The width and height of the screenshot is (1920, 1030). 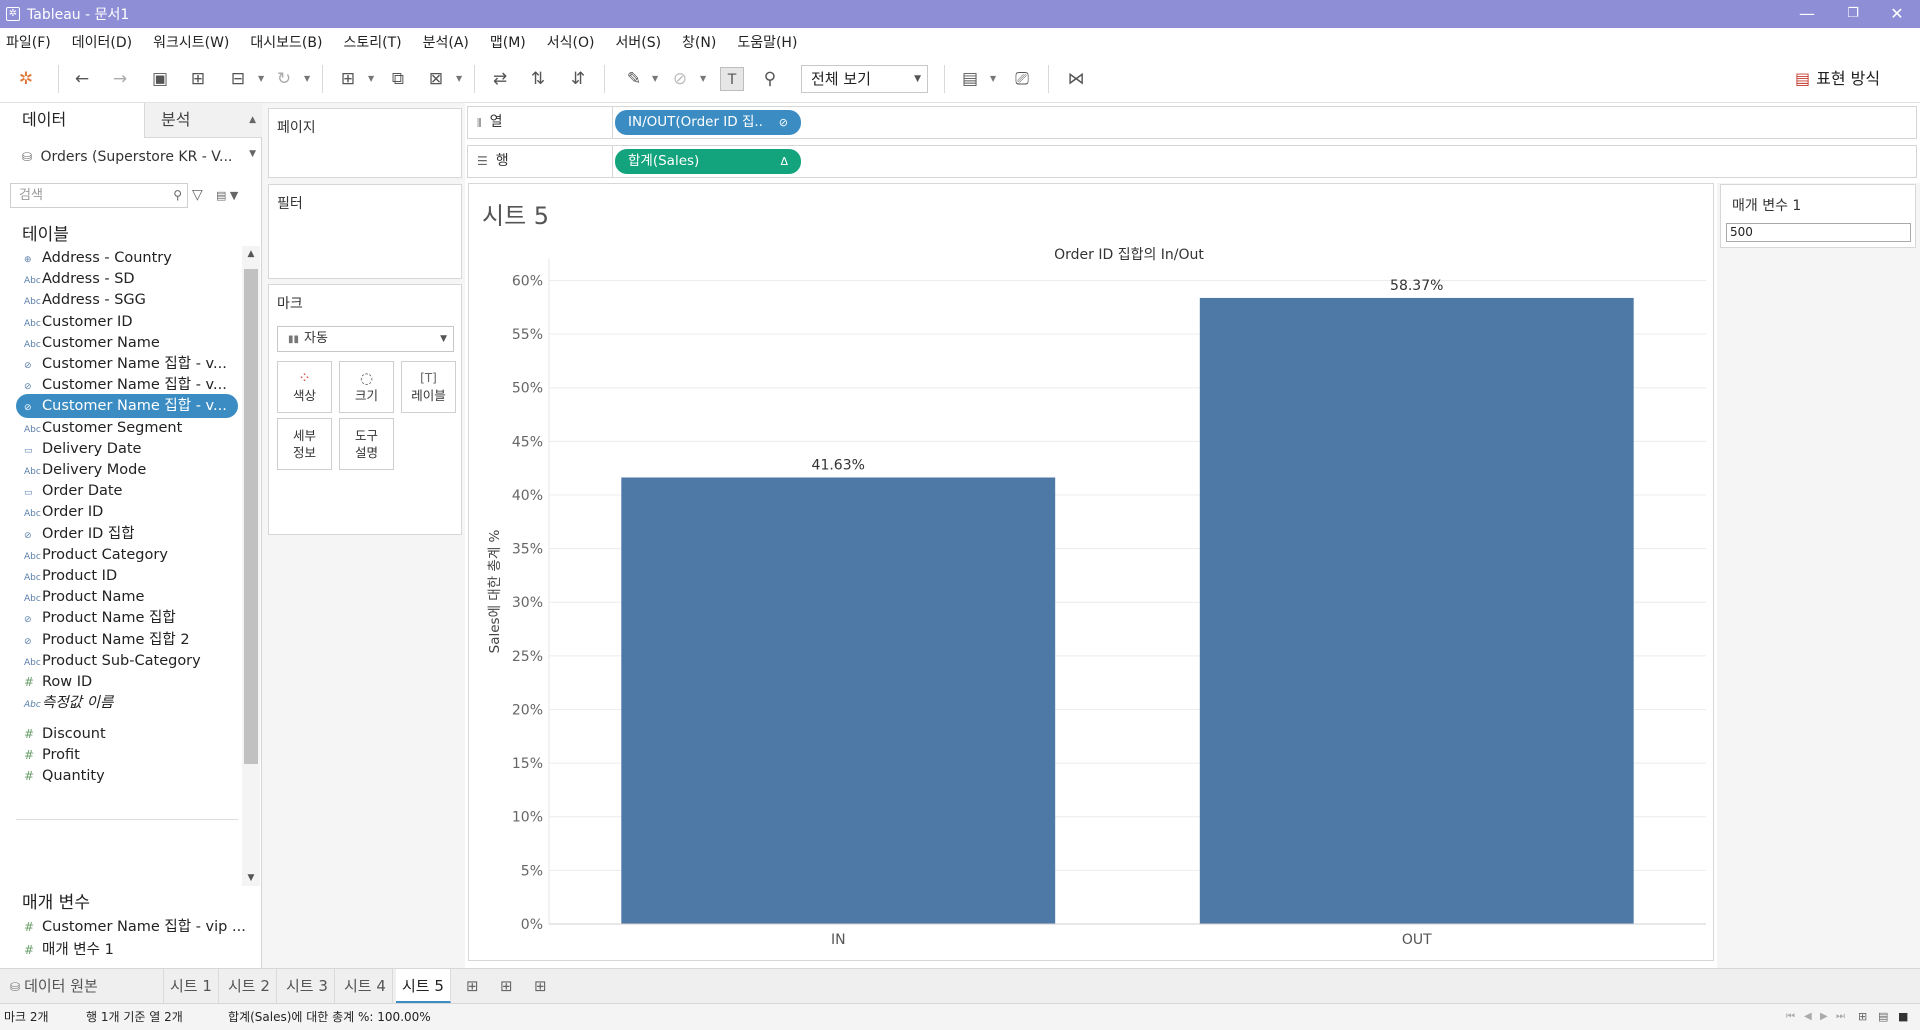 I want to click on field-item: AbcOrder ID, so click(x=127, y=512).